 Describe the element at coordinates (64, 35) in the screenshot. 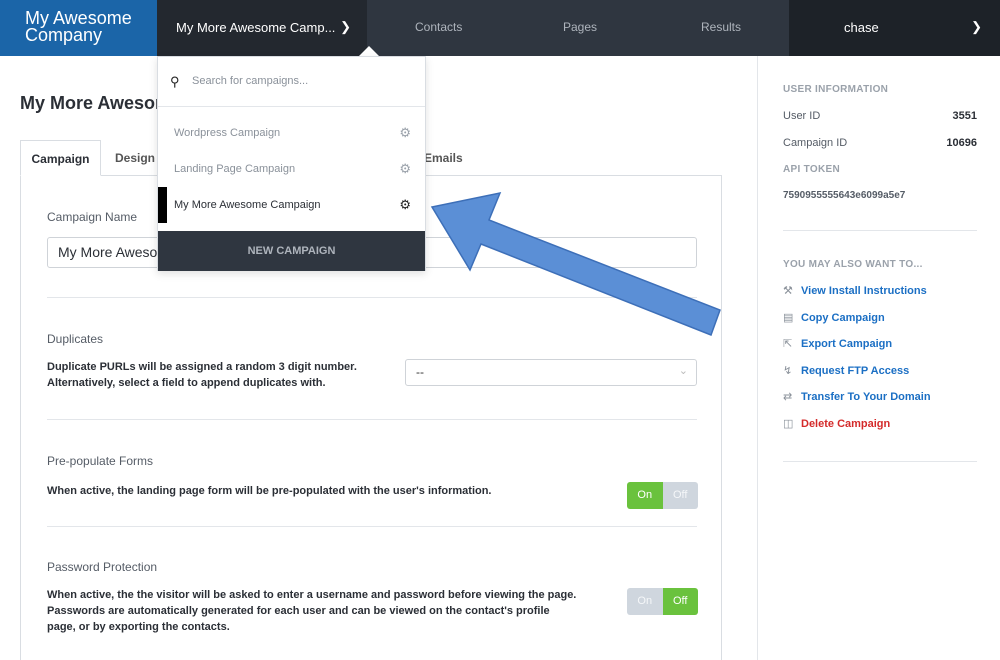

I see `brand-name-line2: Company` at that location.